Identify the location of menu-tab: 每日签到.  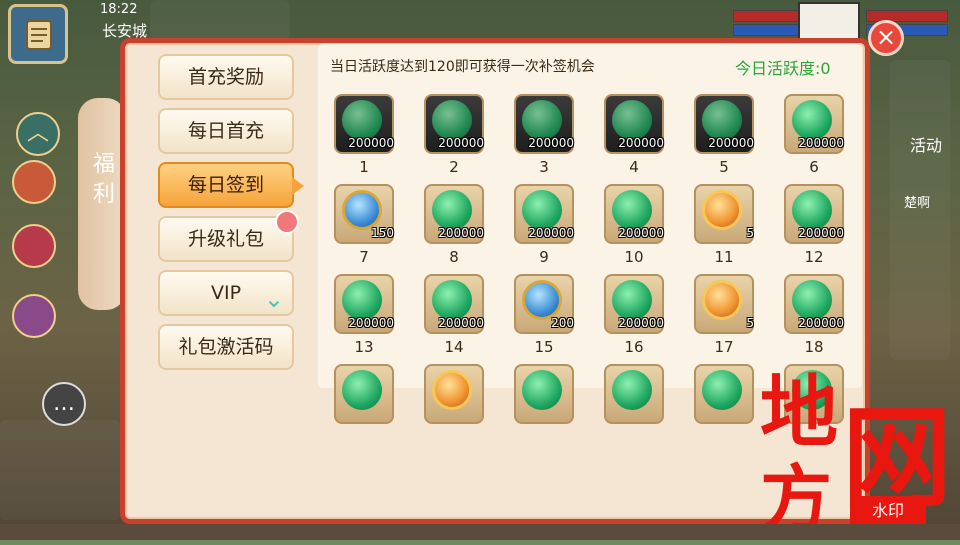
(231, 185).